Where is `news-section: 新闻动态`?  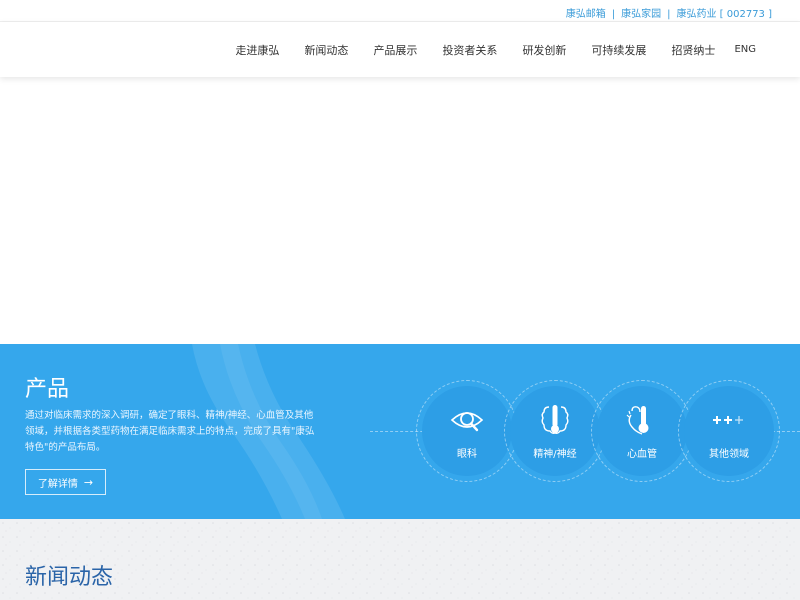
news-section: 新闻动态 is located at coordinates (400, 559).